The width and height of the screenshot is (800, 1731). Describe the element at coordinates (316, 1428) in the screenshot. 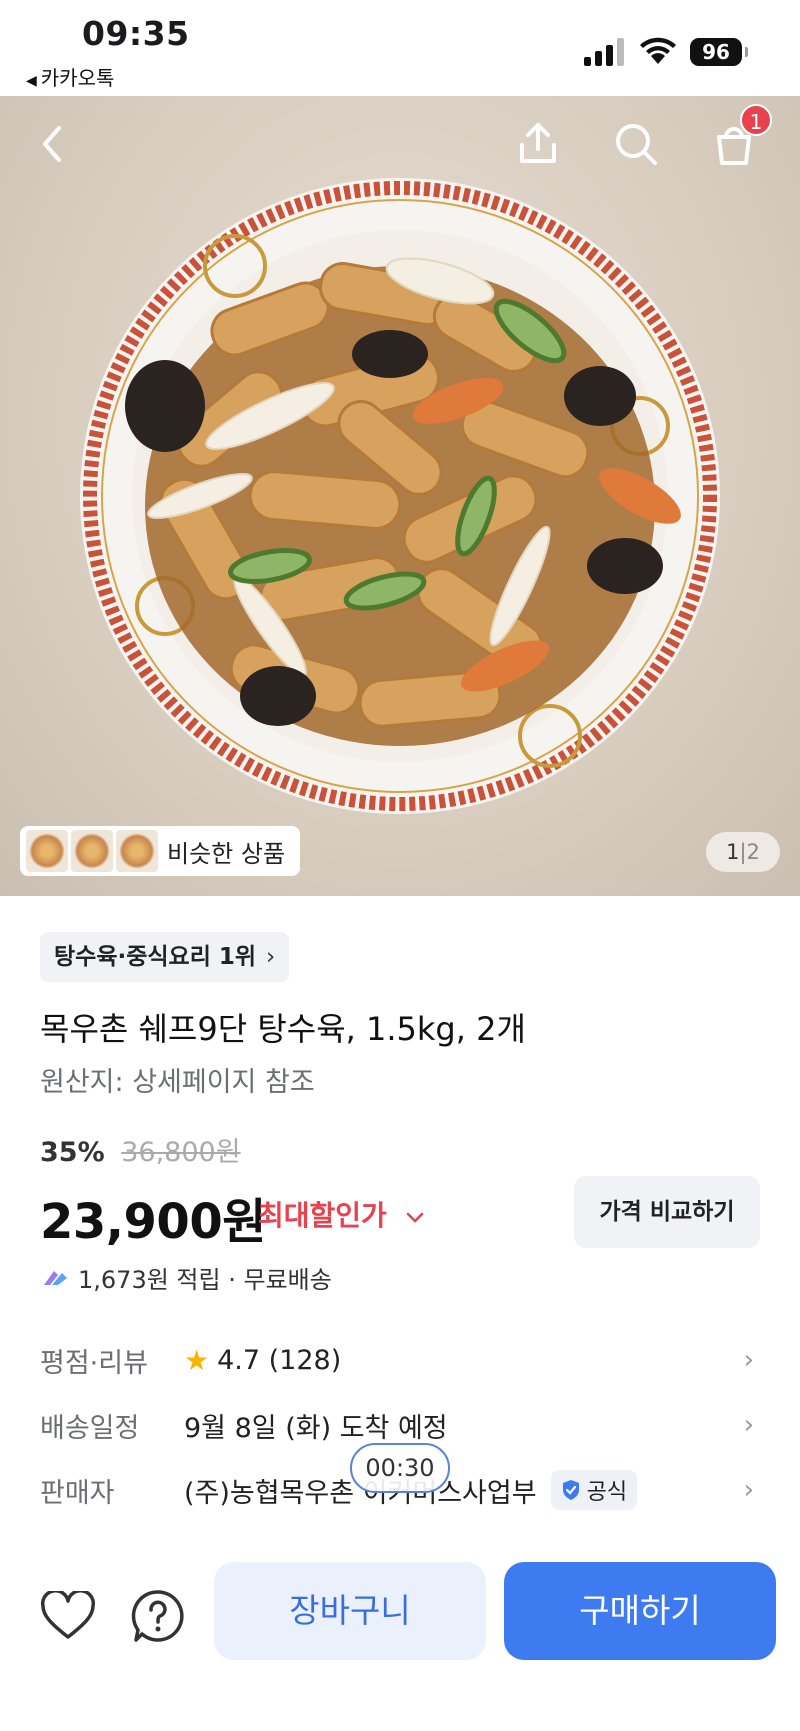

I see `delivery-value: 9월 8일 (화) 도착 예정` at that location.